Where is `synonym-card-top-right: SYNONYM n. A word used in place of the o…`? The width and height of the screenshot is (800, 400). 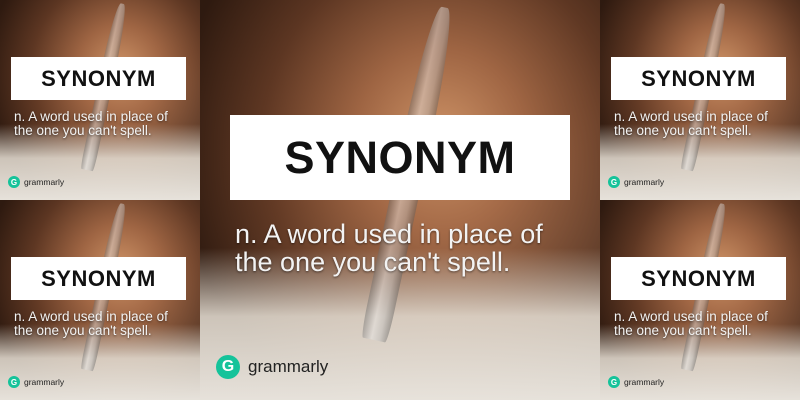 synonym-card-top-right: SYNONYM n. A word used in place of the o… is located at coordinates (700, 100).